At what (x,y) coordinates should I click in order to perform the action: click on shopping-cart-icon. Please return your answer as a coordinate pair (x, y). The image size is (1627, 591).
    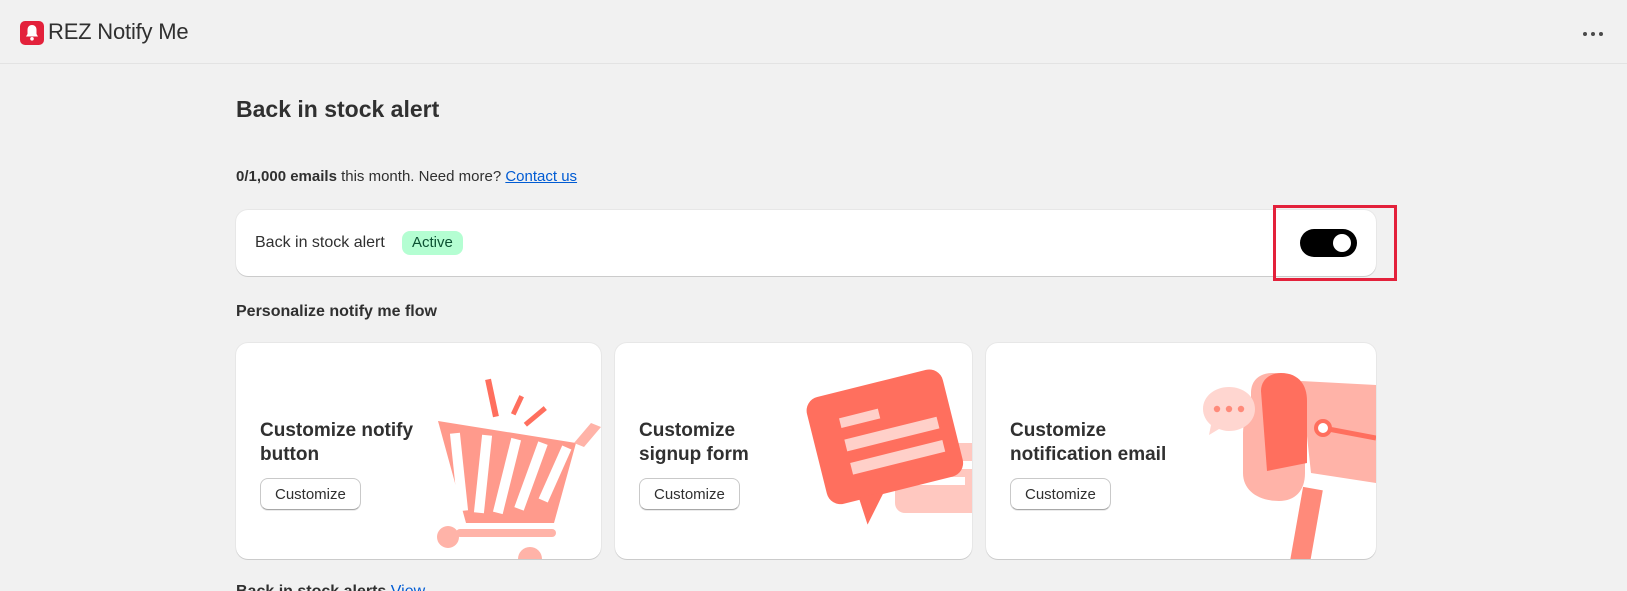
    Looking at the image, I should click on (519, 468).